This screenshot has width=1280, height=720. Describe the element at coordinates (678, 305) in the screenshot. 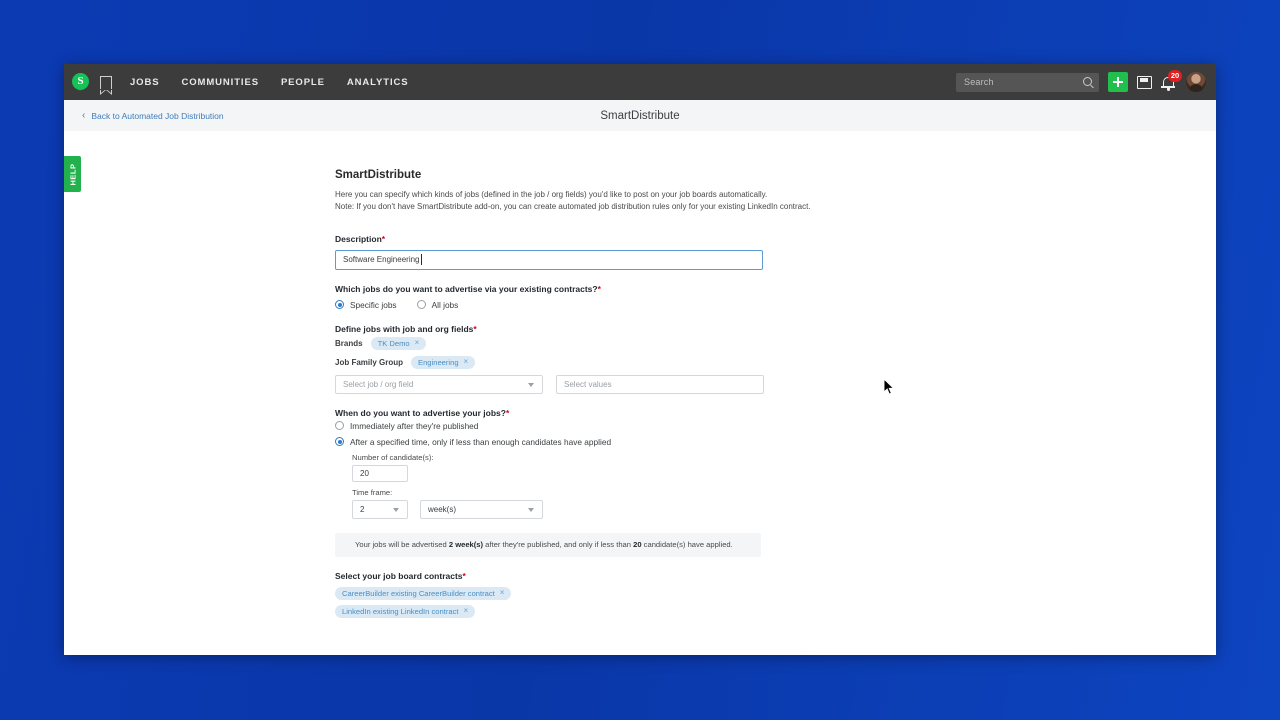

I see `which-jobs-options: Specific jobs All jobs` at that location.